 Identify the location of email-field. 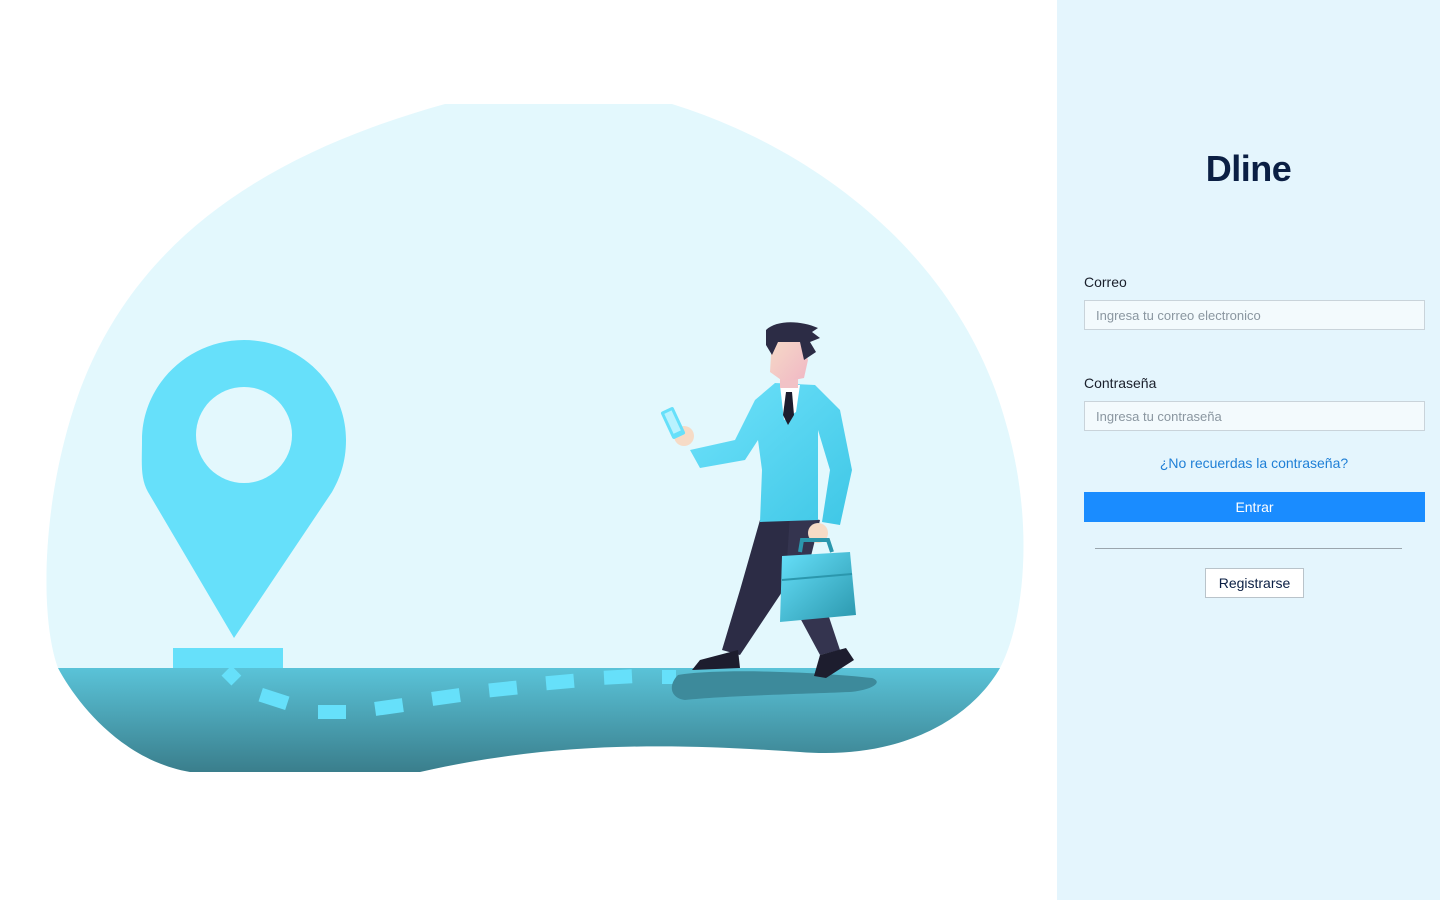
(1254, 315).